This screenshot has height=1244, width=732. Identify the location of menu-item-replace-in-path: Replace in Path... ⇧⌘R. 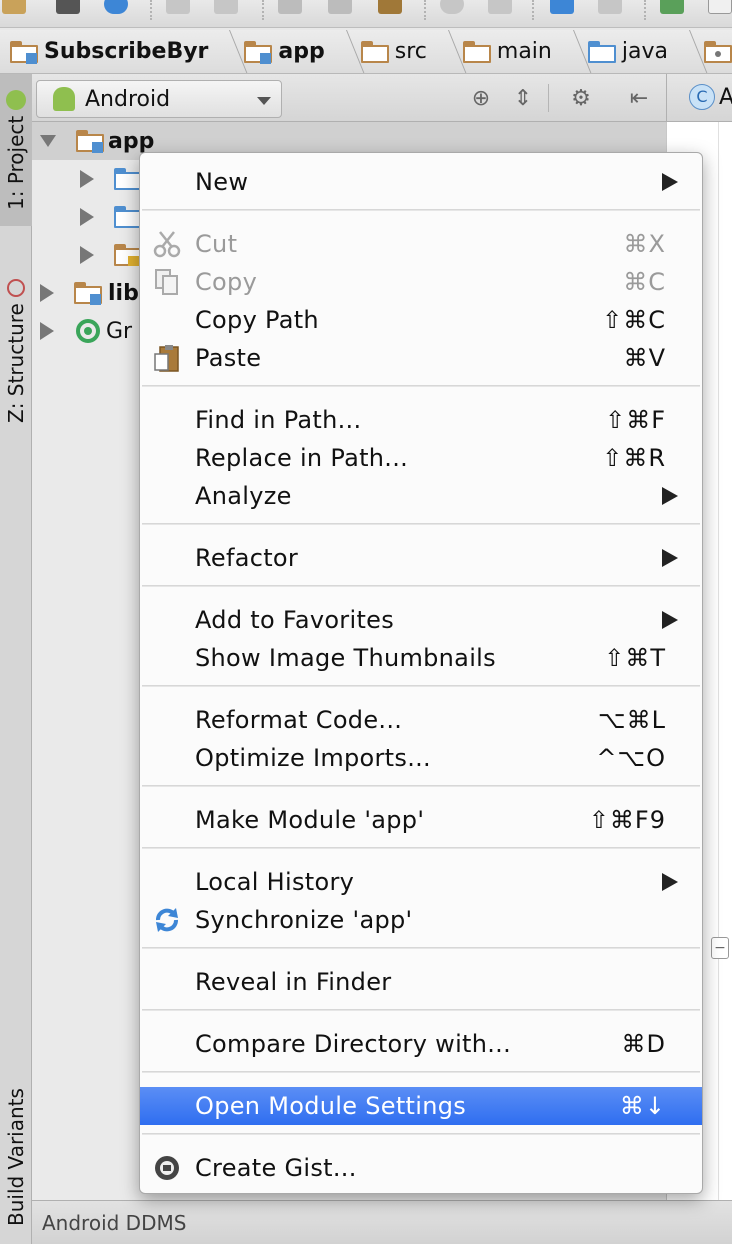
(421, 458).